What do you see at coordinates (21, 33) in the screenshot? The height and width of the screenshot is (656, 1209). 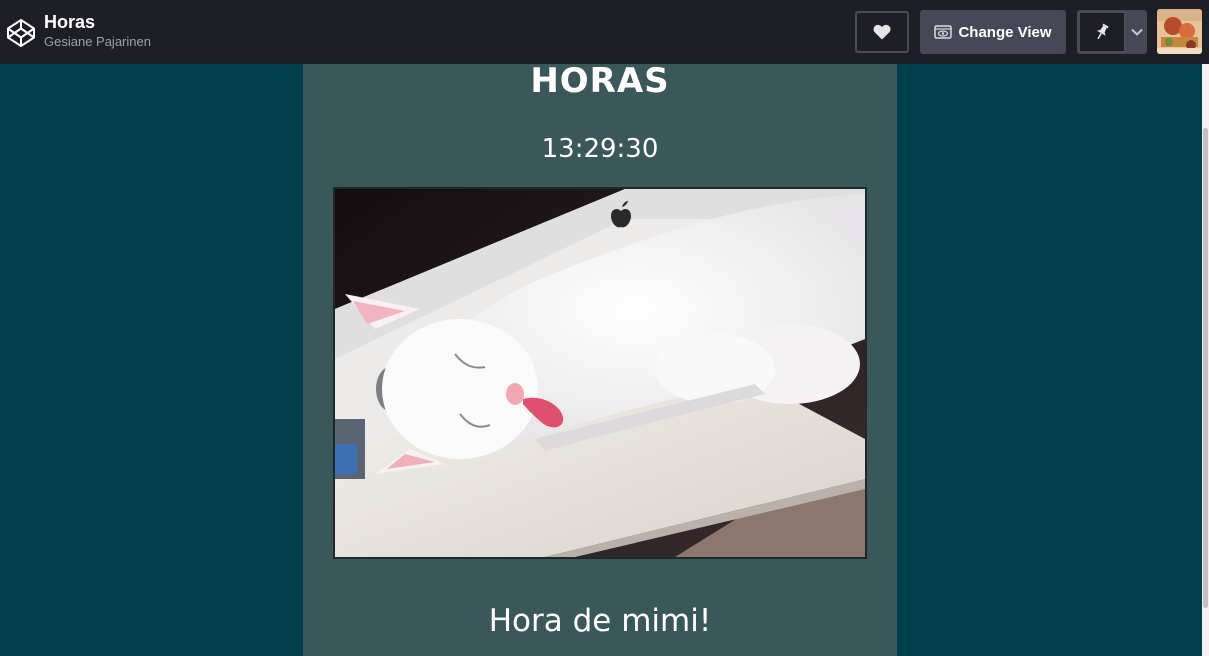 I see `codepen-logo-icon` at bounding box center [21, 33].